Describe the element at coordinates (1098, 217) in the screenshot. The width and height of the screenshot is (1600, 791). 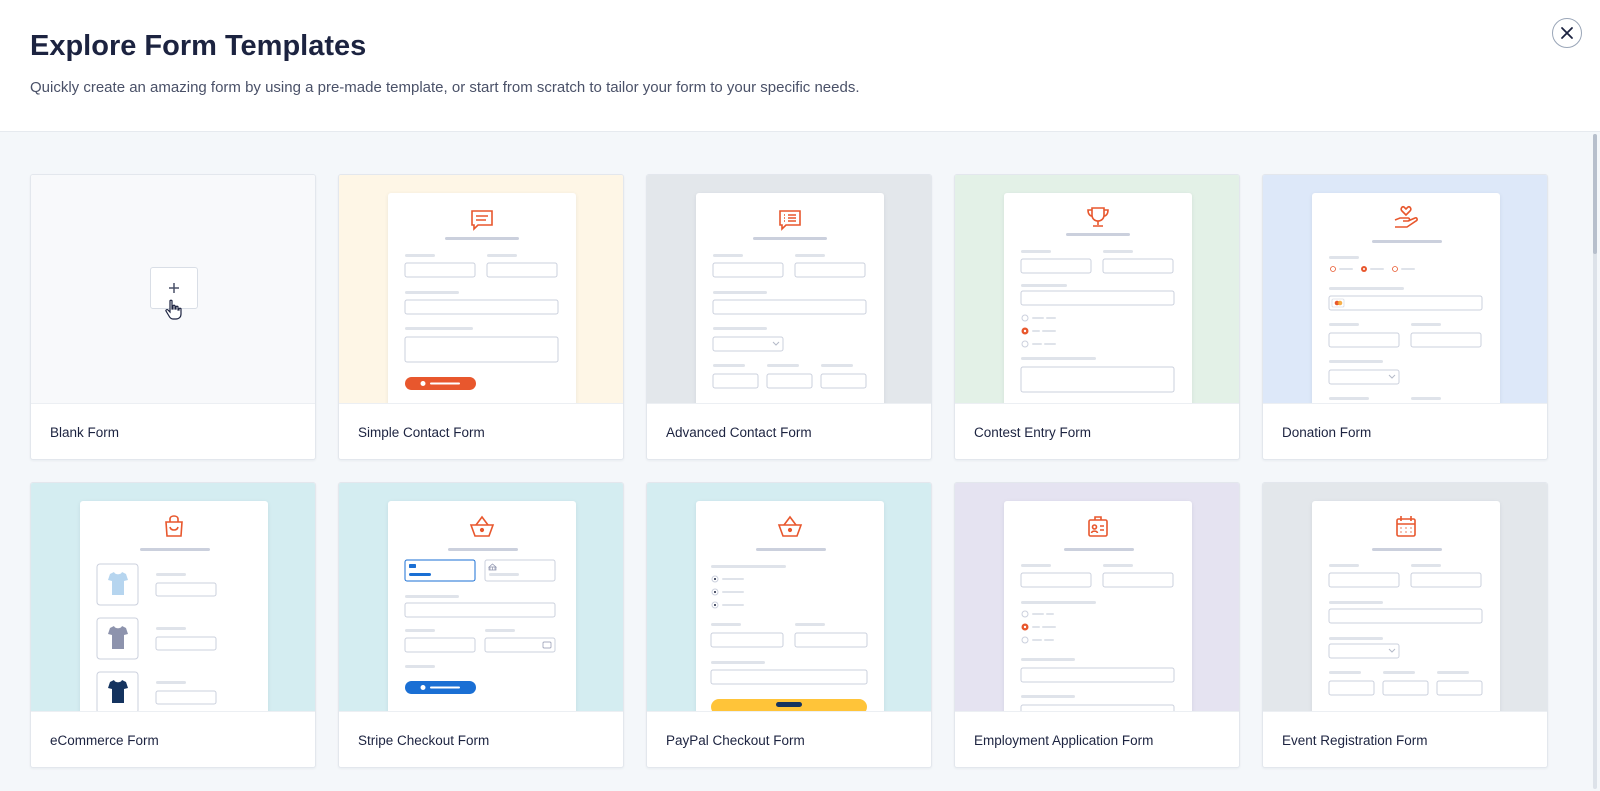
I see `trophy-icon` at that location.